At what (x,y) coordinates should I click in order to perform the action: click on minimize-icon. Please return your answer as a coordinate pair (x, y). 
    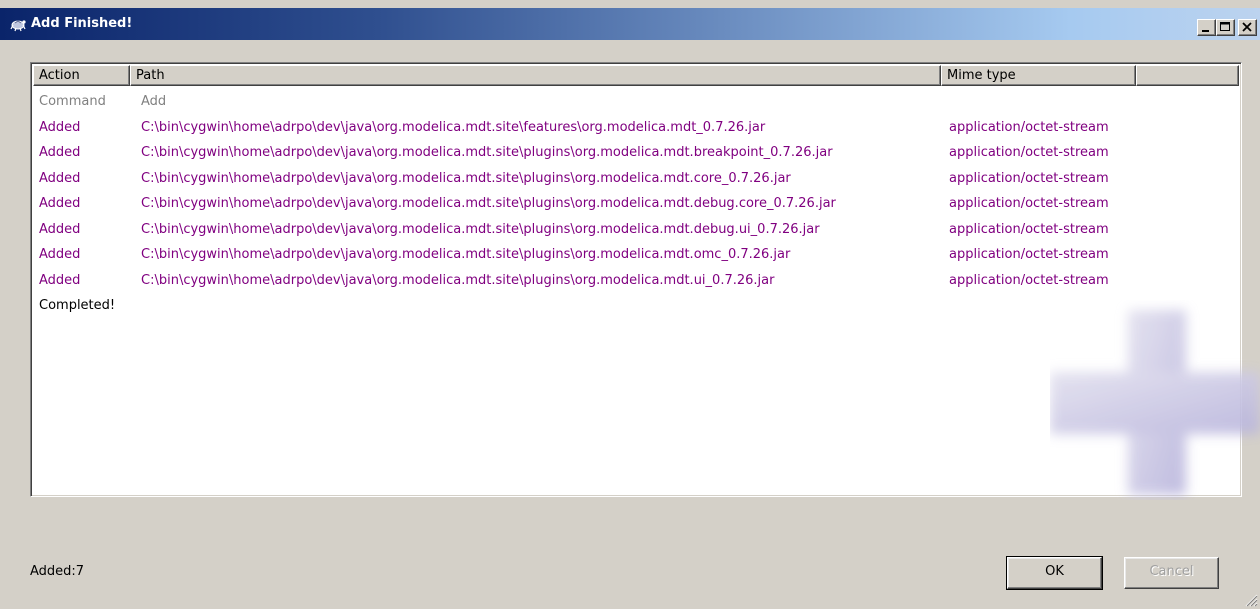
    Looking at the image, I should click on (1205, 31).